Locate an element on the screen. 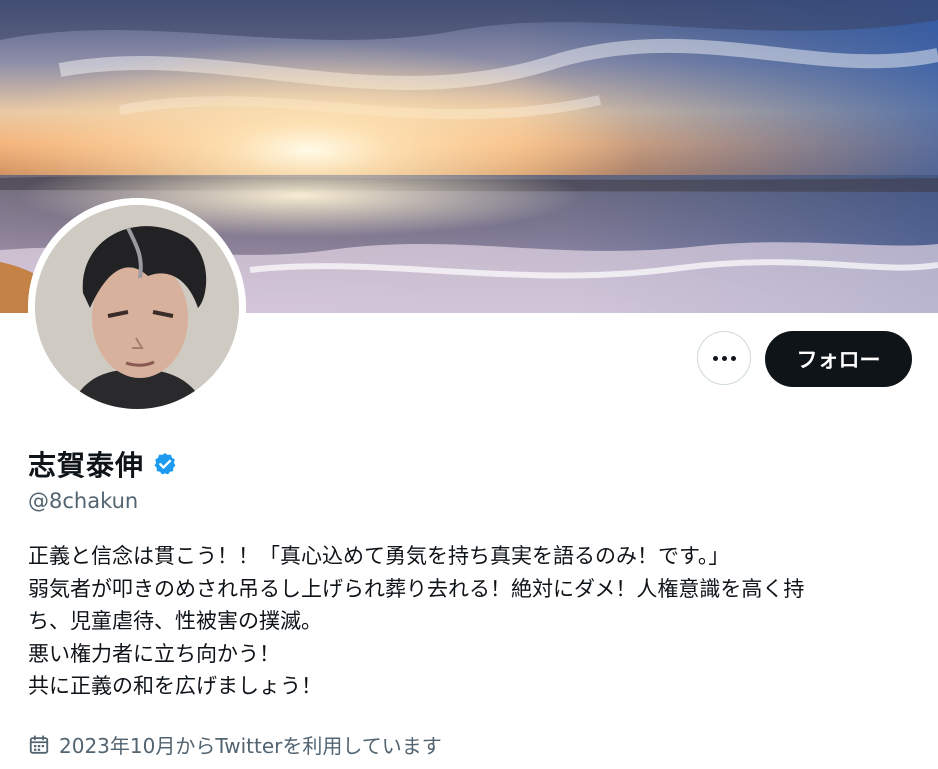 This screenshot has width=938, height=769. follow-button-label: フォロー is located at coordinates (838, 360).